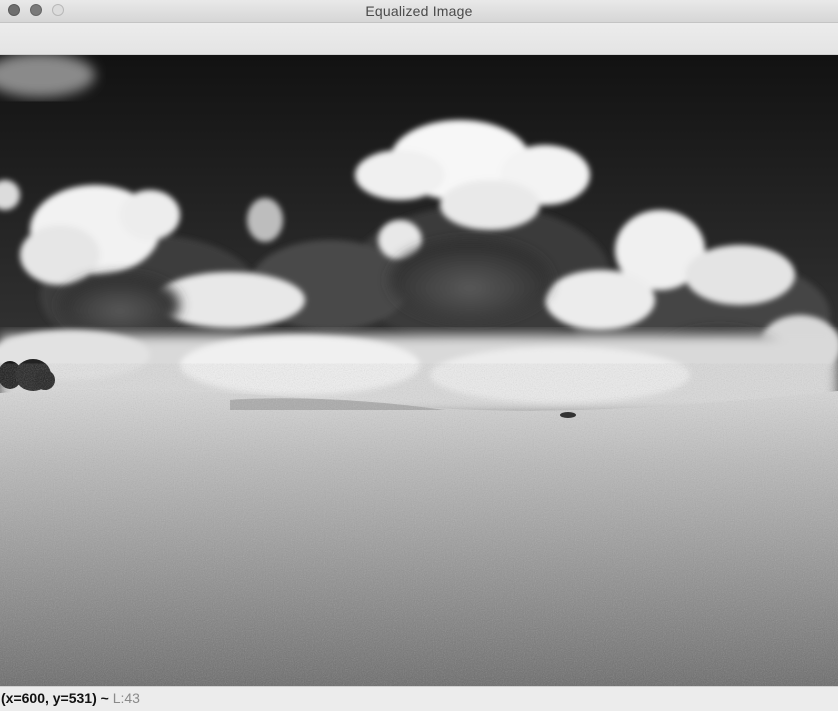 The image size is (838, 711). Describe the element at coordinates (568, 415) in the screenshot. I see `distant-tree` at that location.